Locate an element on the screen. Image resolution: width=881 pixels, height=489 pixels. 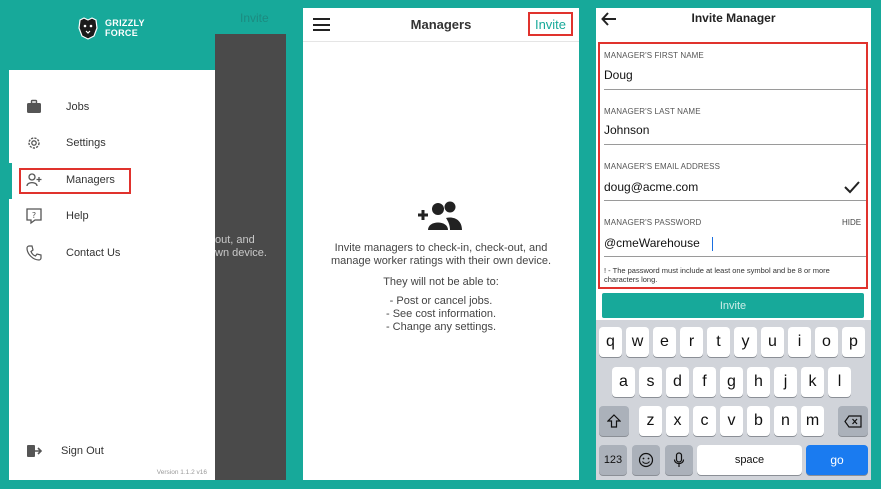
sidebar-item-jobs: Jobs is located at coordinates (112, 107).